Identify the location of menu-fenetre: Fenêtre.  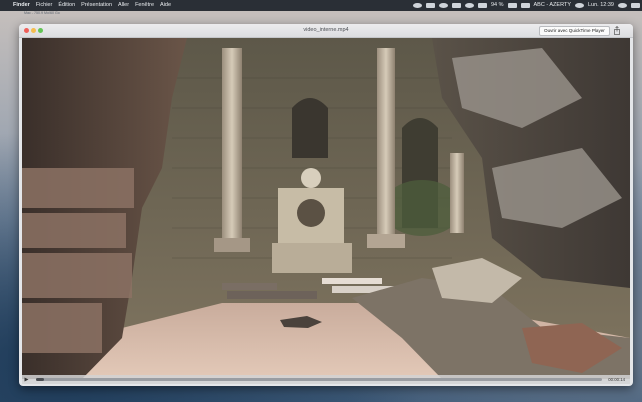
(144, 5).